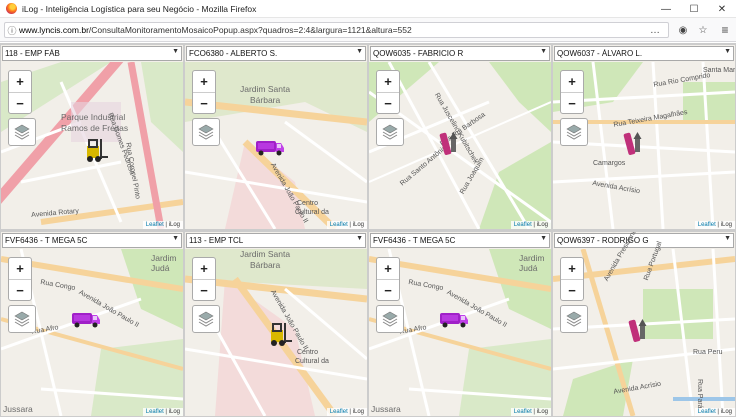  I want to click on vehicle-select: QOW6397 - RODRIGO G, so click(644, 240).